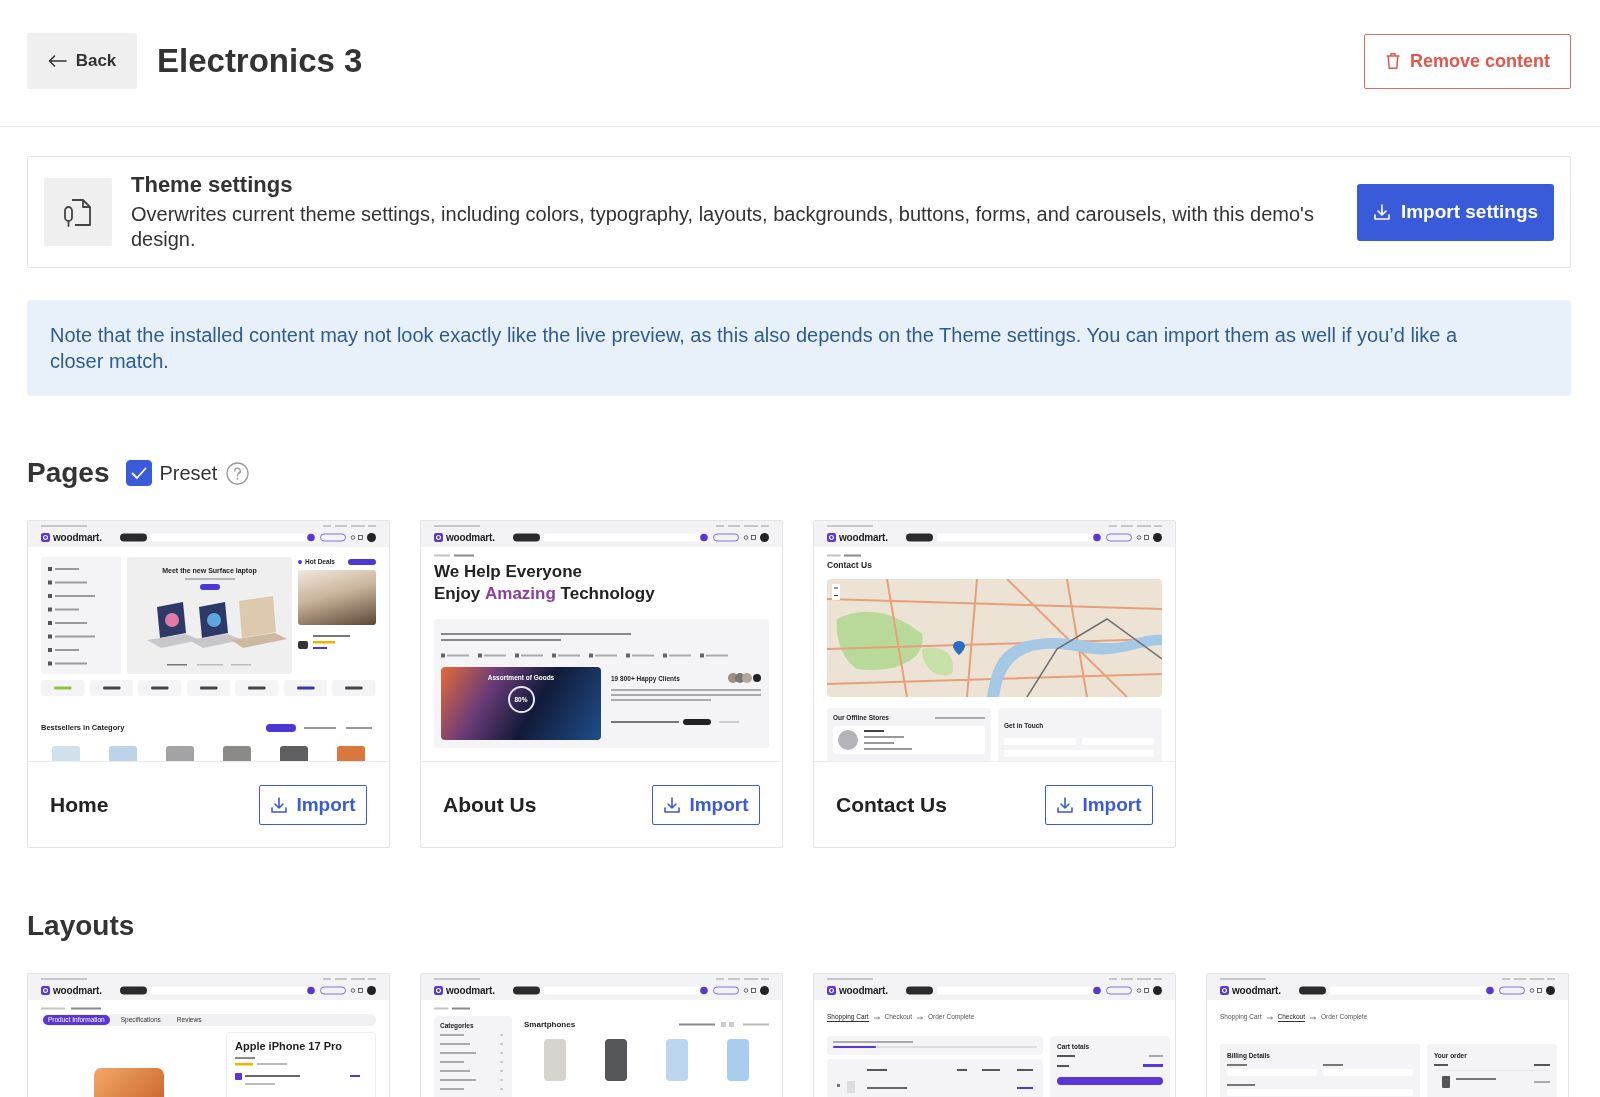 Image resolution: width=1600 pixels, height=1097 pixels. I want to click on dot-icon, so click(300, 561).